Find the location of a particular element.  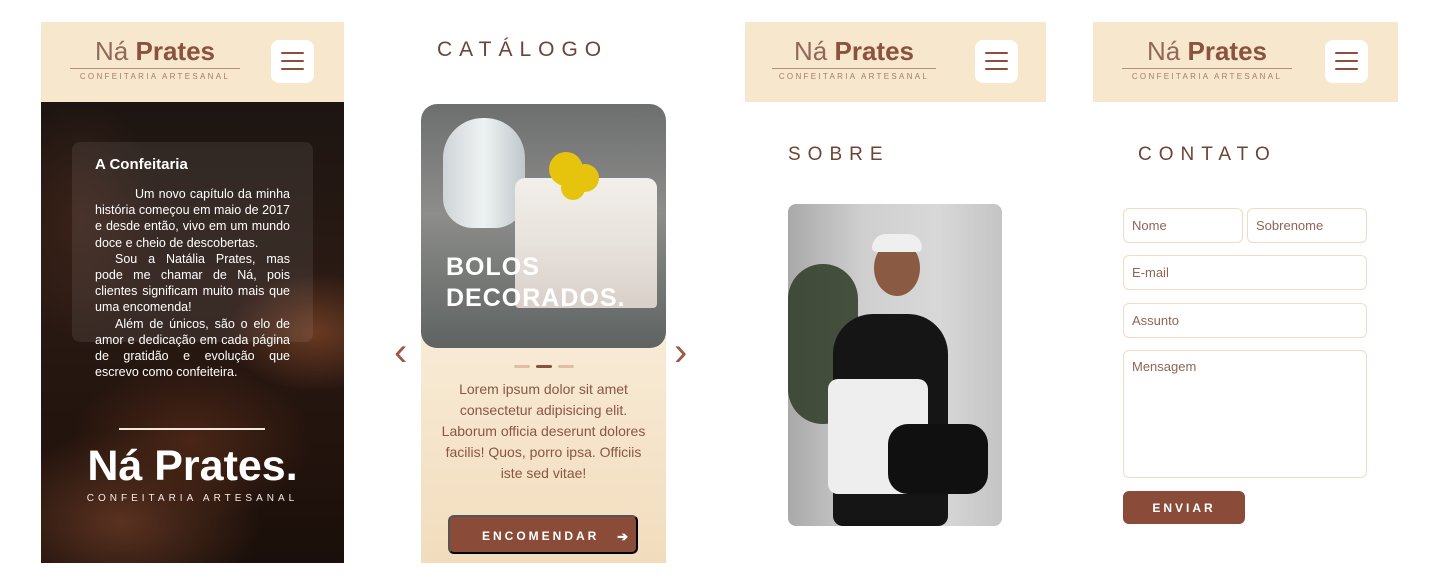

about-title: SOBRE is located at coordinates (839, 154).